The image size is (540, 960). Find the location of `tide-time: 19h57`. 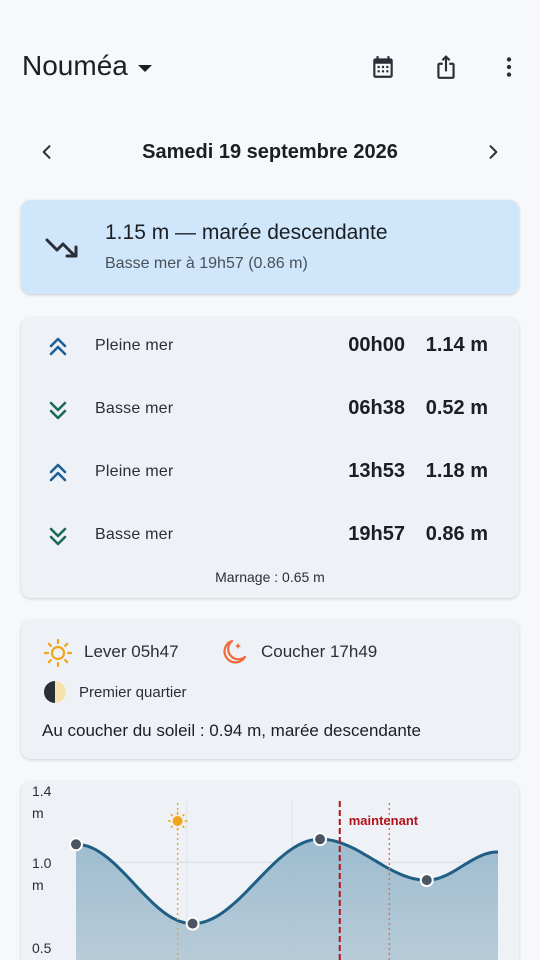

tide-time: 19h57 is located at coordinates (376, 534).